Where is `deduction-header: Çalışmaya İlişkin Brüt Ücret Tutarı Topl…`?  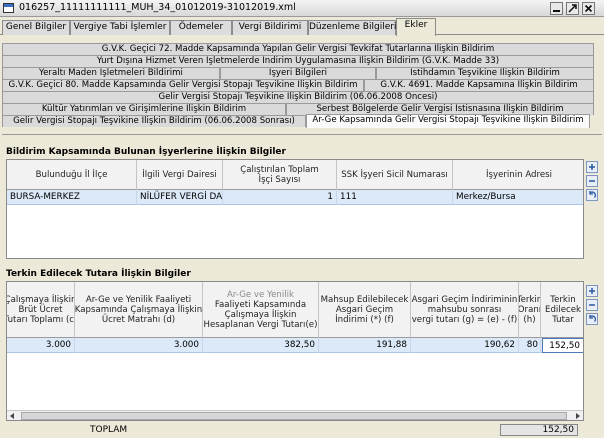 deduction-header: Çalışmaya İlişkin Brüt Ücret Tutarı Topl… is located at coordinates (295, 310).